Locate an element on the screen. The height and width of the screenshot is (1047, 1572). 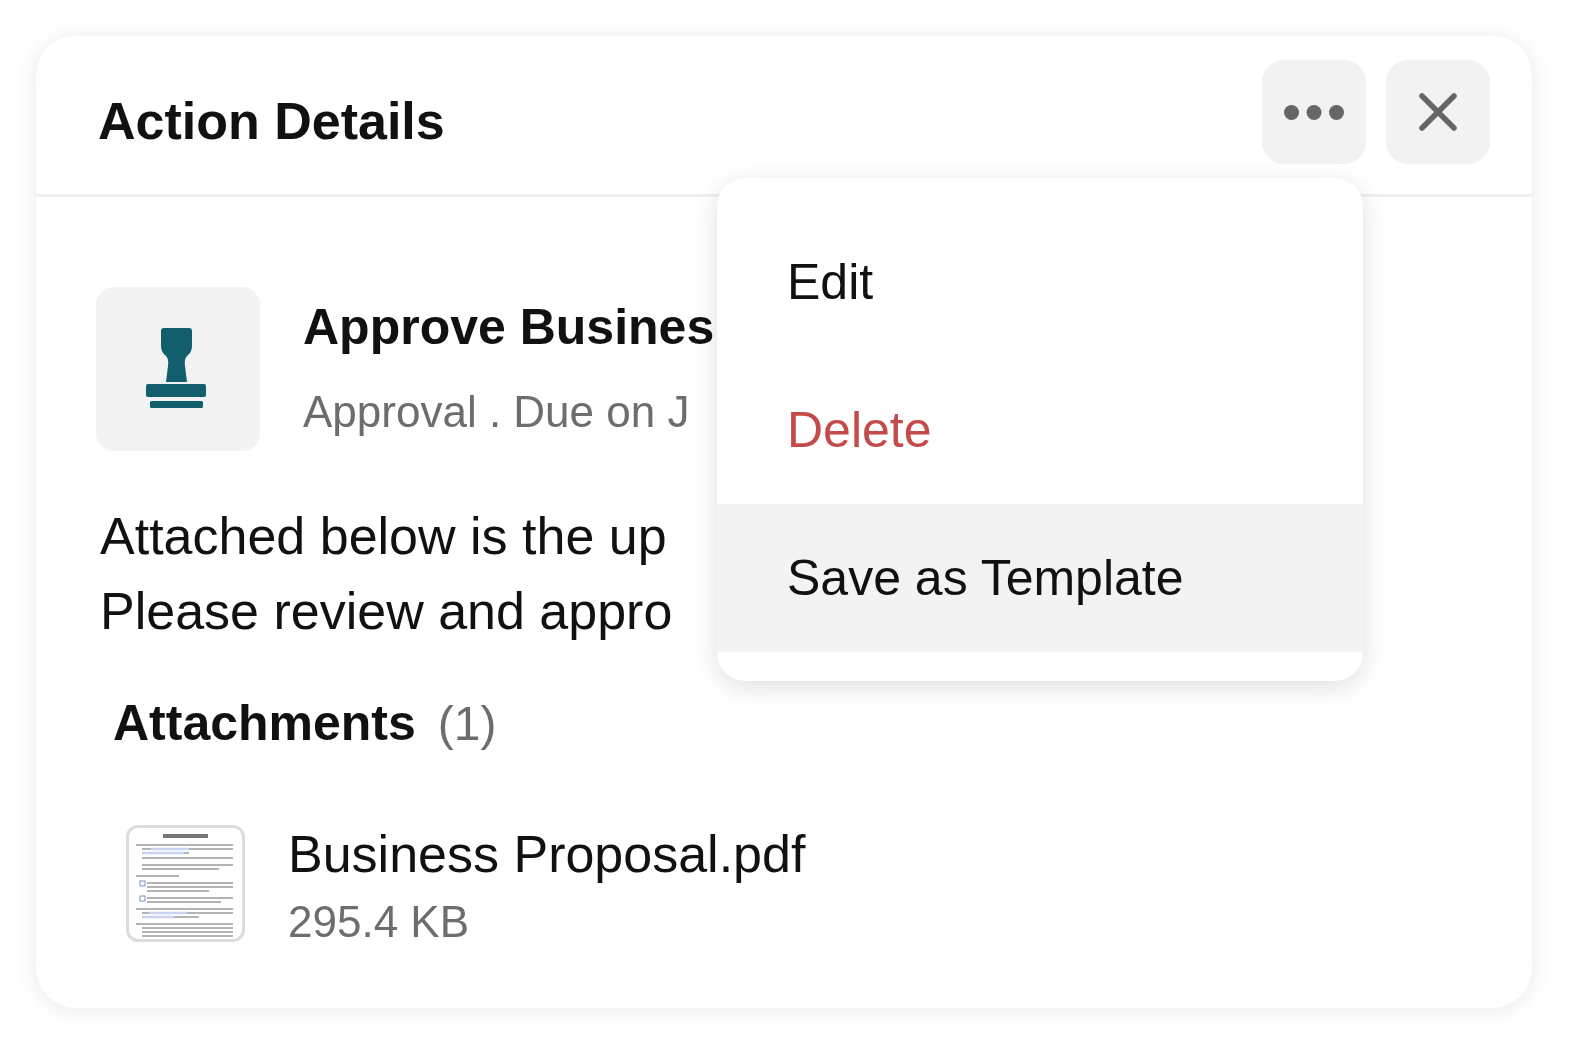
ellipsis-icon is located at coordinates (1314, 112).